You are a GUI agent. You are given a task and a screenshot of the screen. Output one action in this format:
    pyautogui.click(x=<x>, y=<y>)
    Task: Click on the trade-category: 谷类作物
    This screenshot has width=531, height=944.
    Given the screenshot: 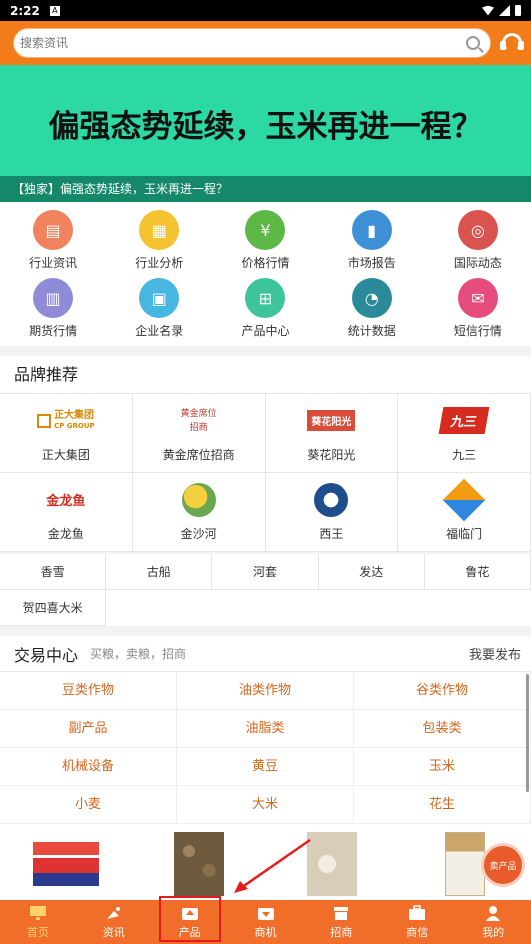 What is the action you would take?
    pyautogui.click(x=442, y=691)
    